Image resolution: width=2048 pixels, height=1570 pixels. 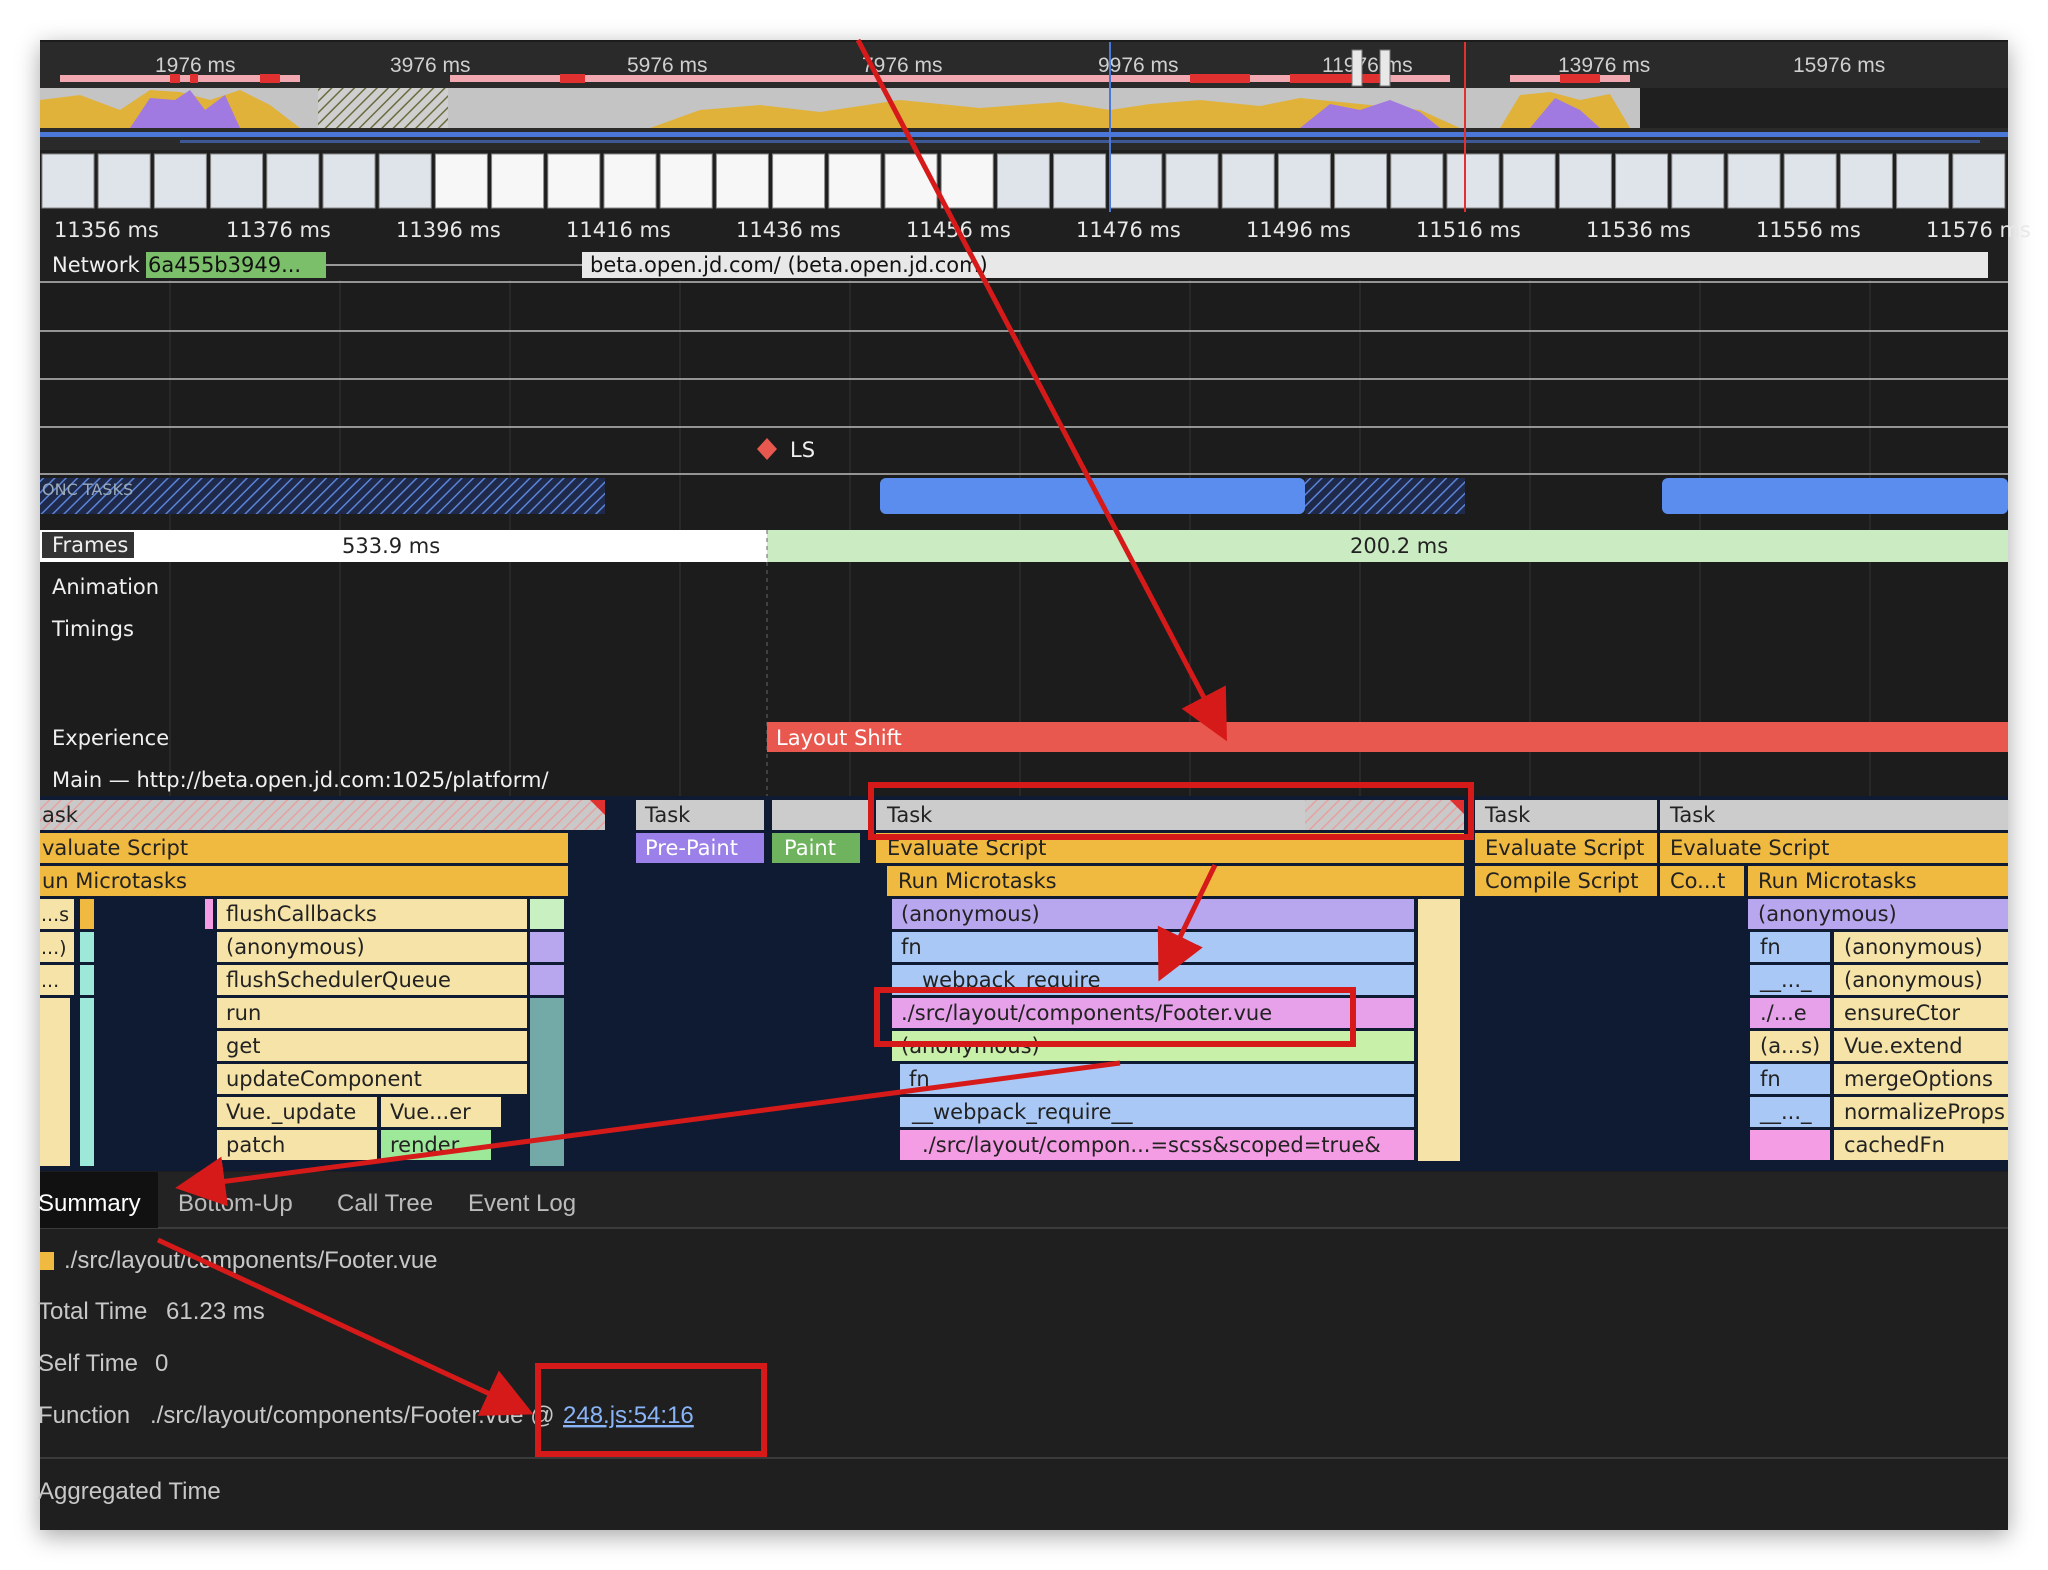 What do you see at coordinates (1924, 1112) in the screenshot?
I see `flame-label: normalizeProps` at bounding box center [1924, 1112].